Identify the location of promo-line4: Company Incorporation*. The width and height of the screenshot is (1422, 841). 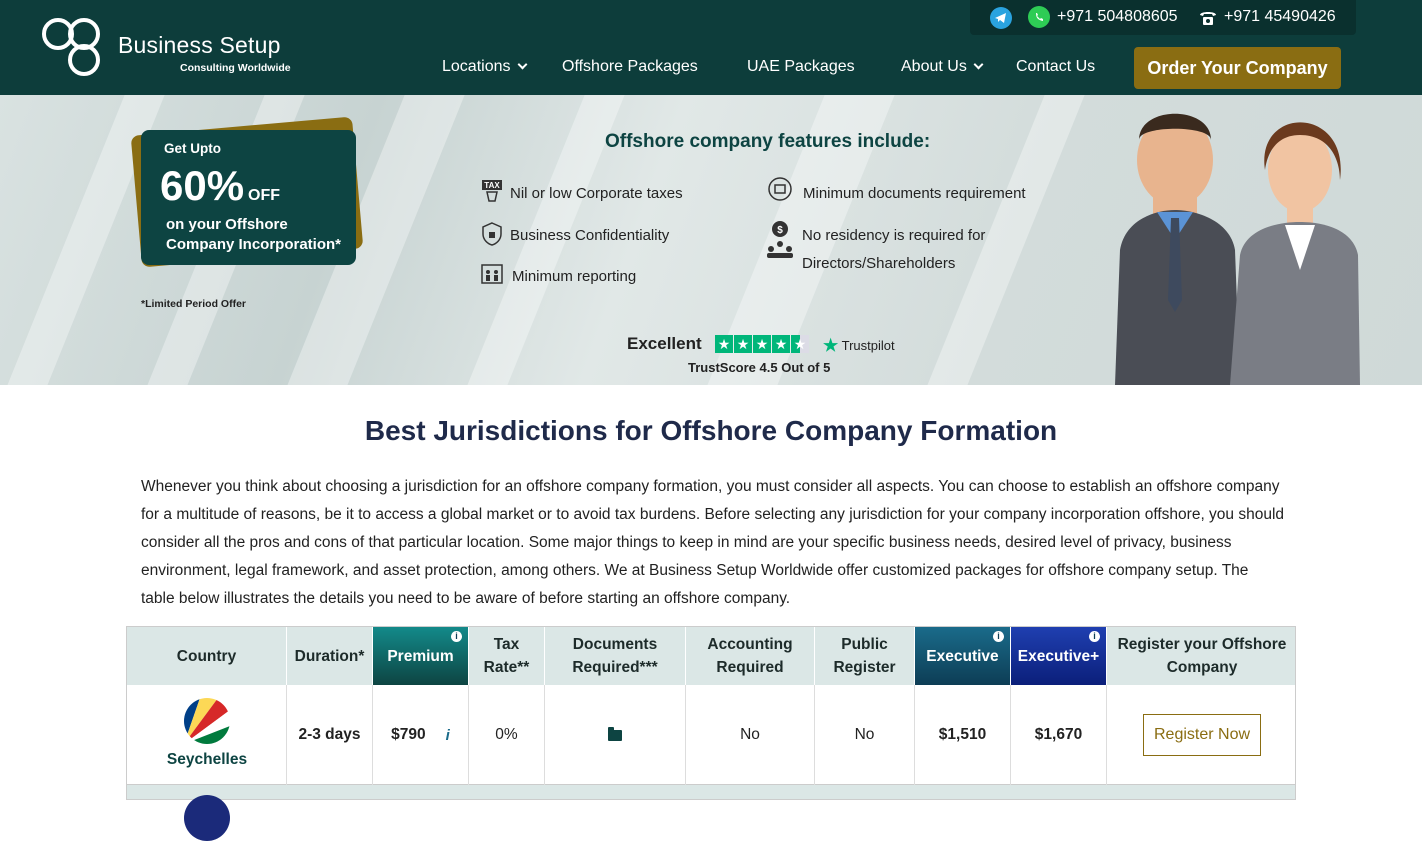
(254, 244).